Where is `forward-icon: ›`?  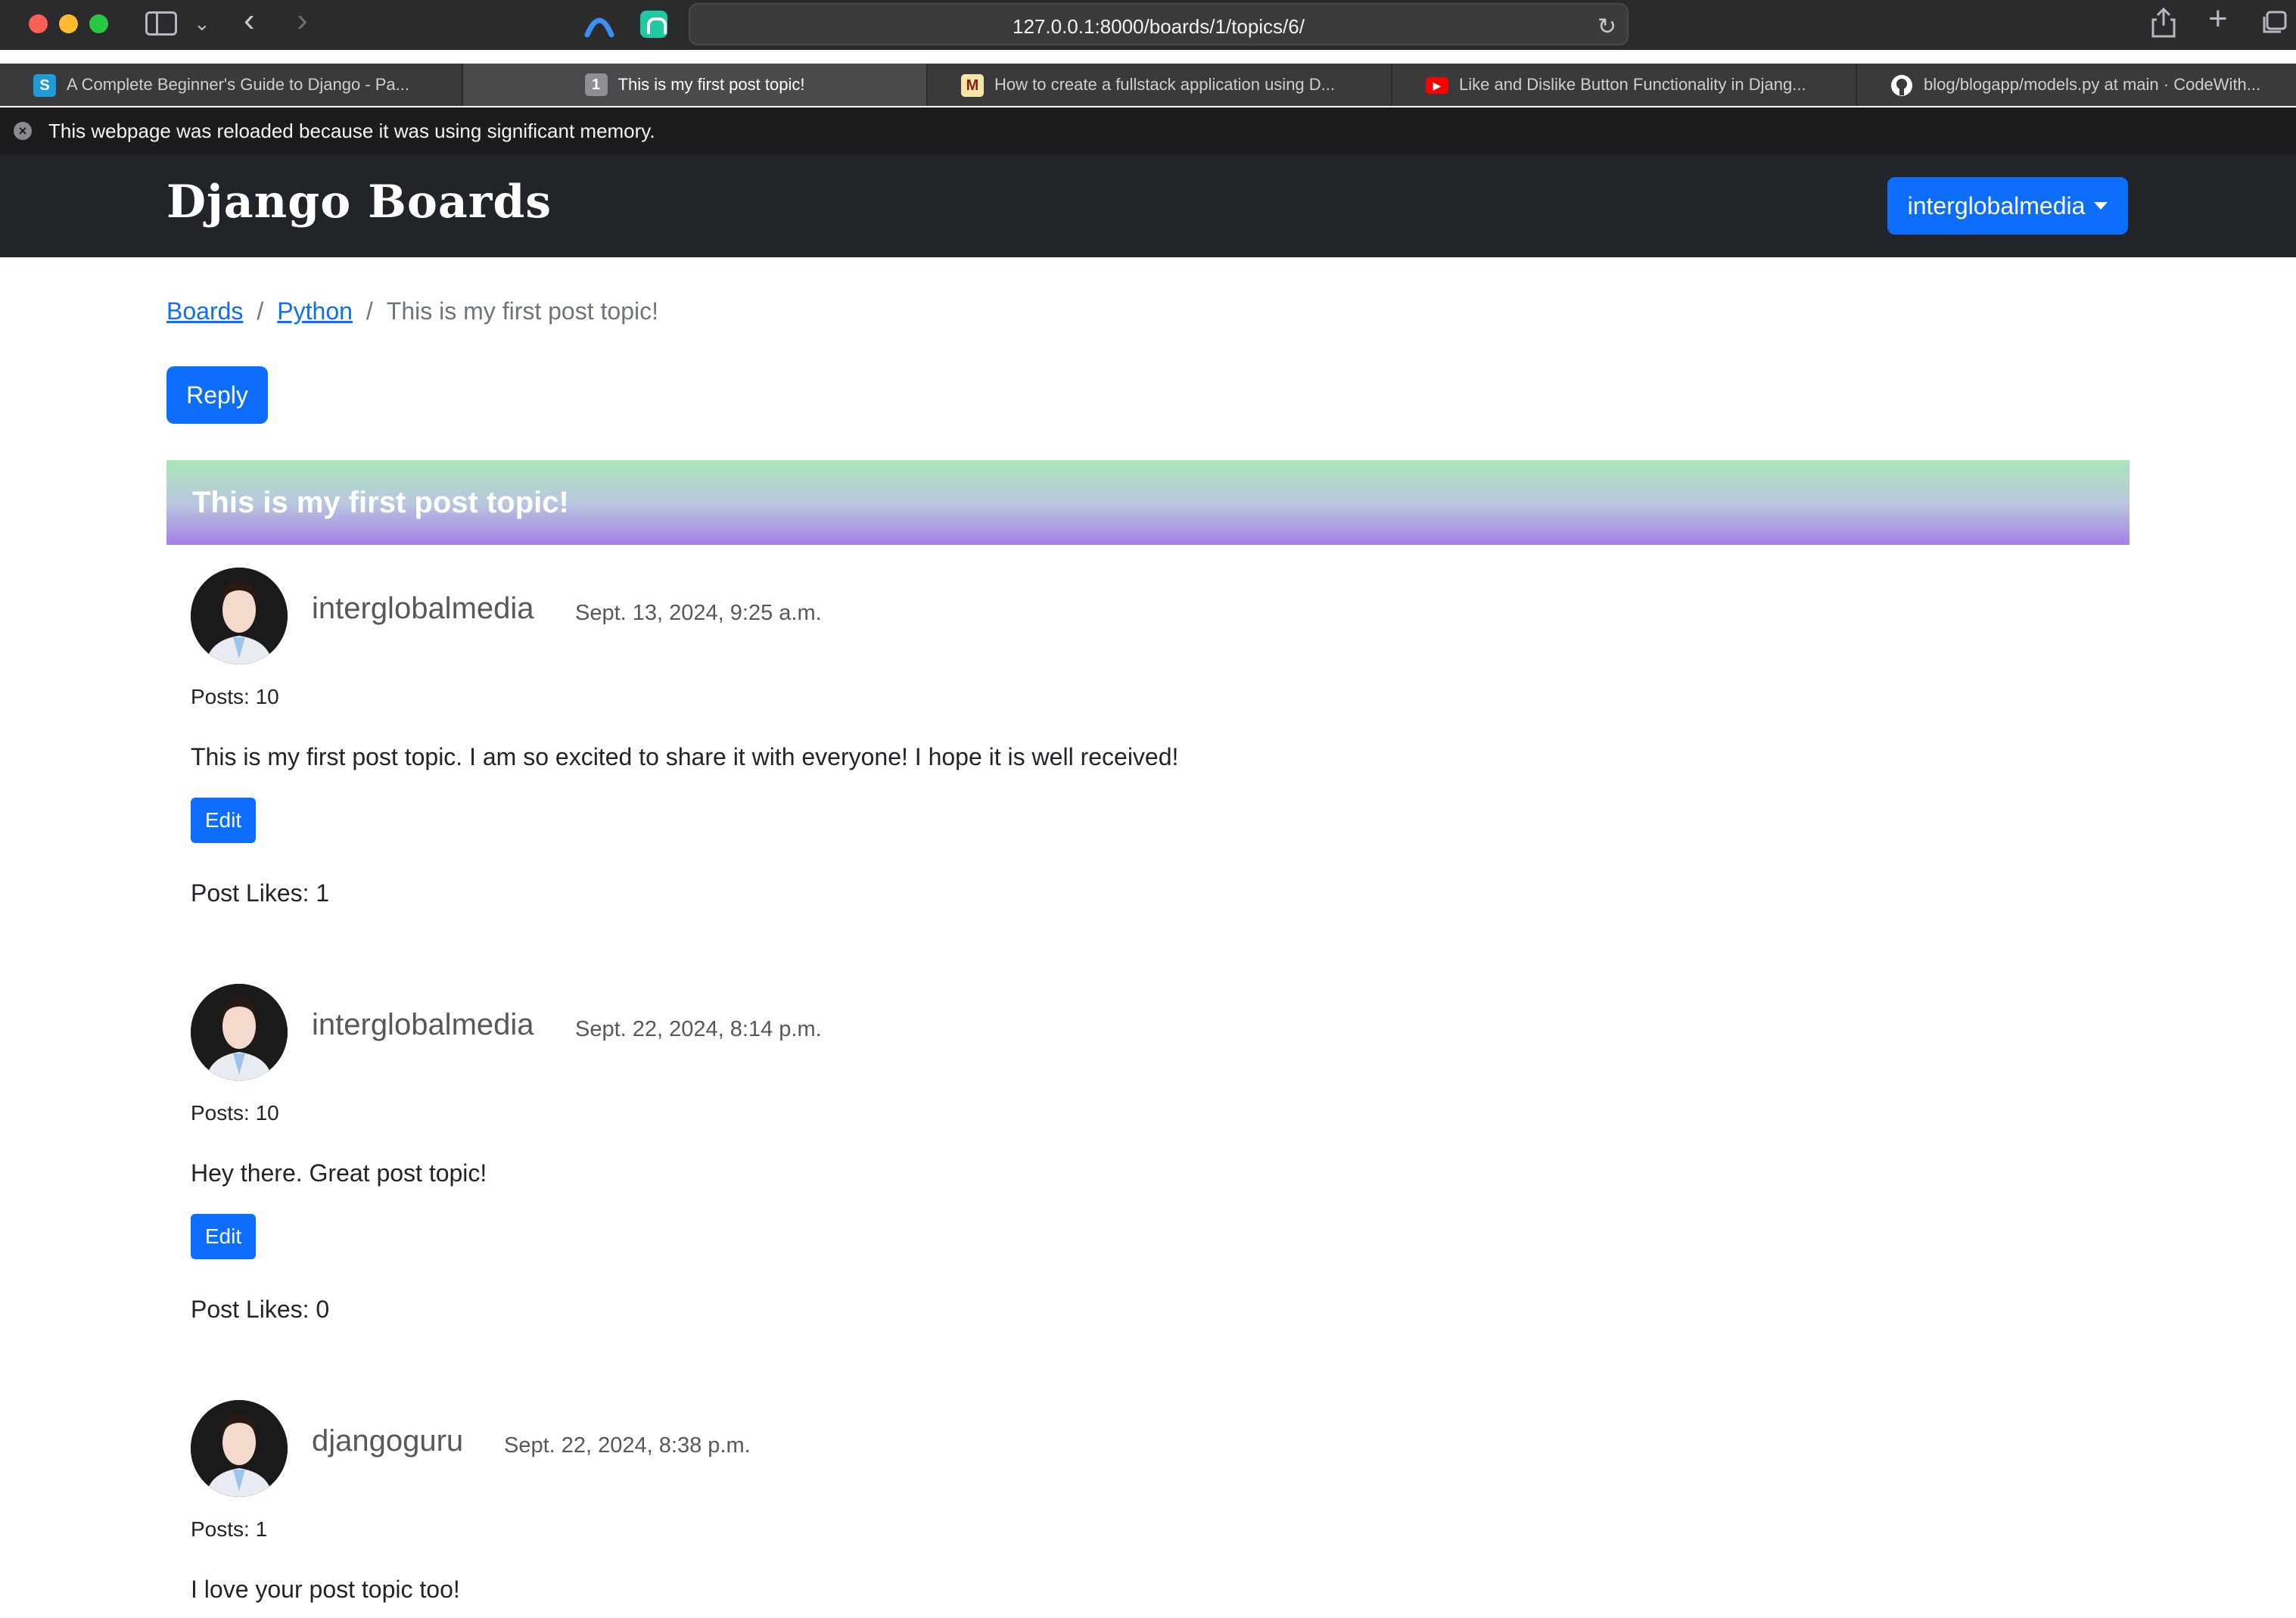 forward-icon: › is located at coordinates (302, 20).